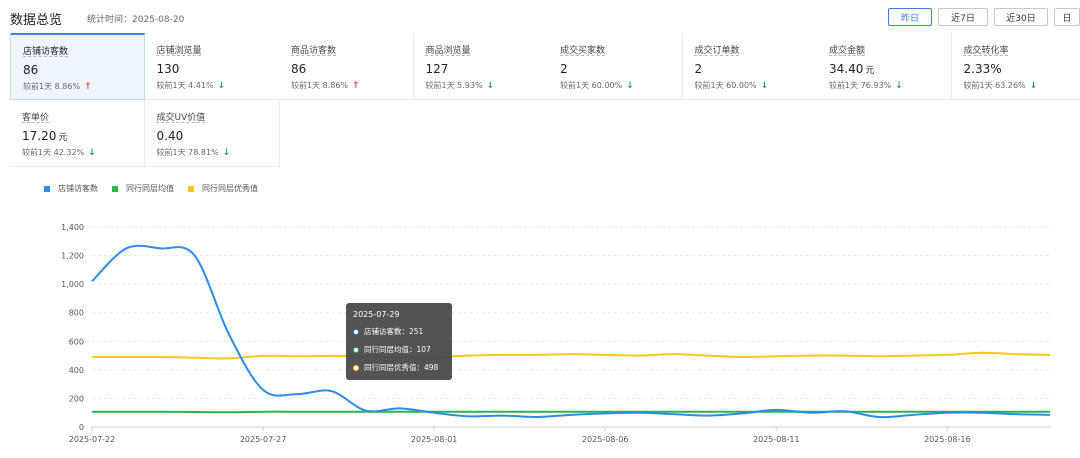 This screenshot has width=1080, height=458. I want to click on metric-value-number: 127, so click(437, 69).